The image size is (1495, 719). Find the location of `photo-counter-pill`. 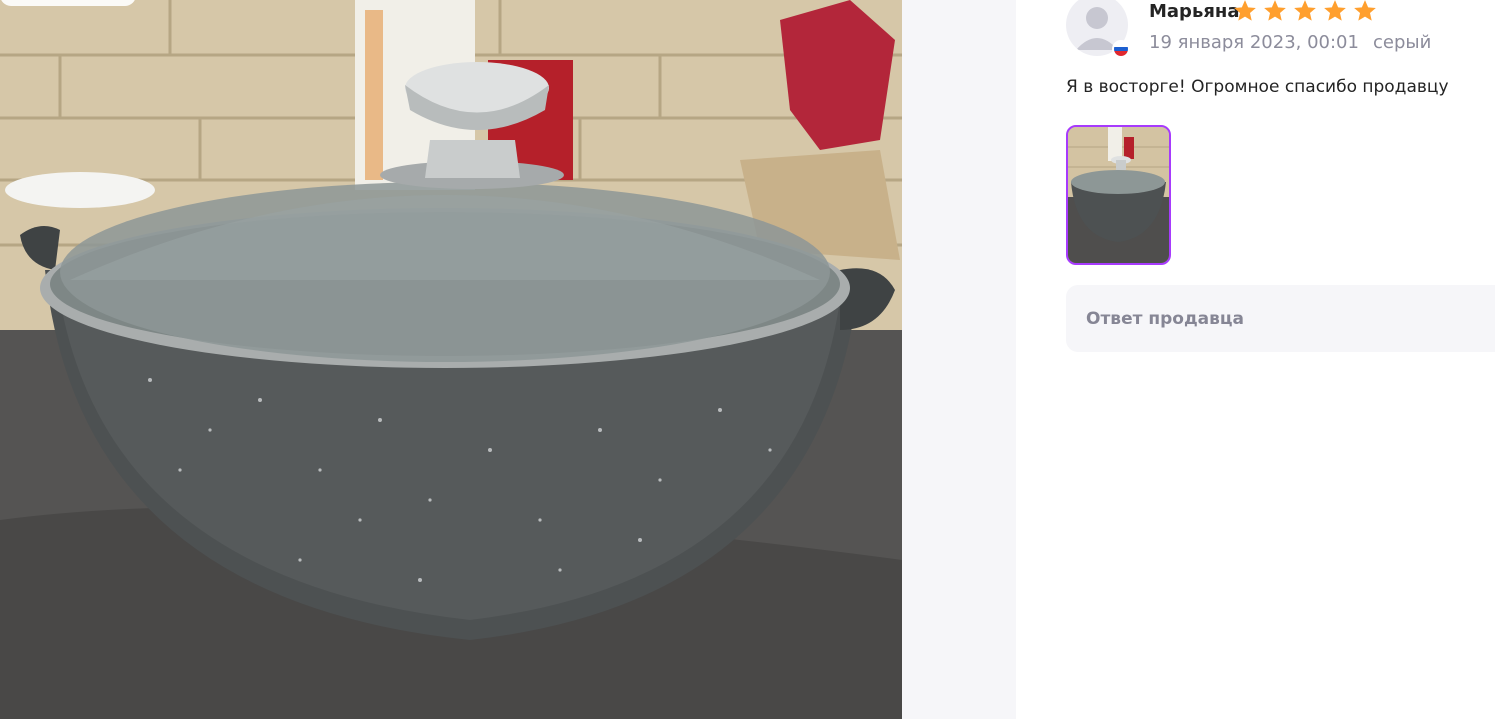

photo-counter-pill is located at coordinates (68, 3).